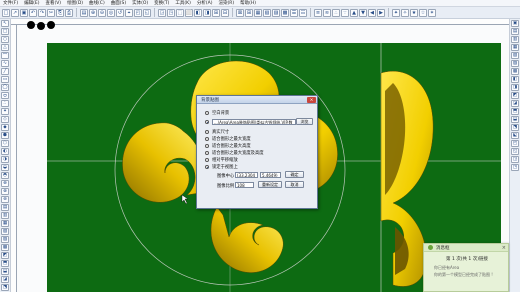 The image size is (520, 292). Describe the element at coordinates (294, 12) in the screenshot. I see `tool-button-icon: ☰` at that location.